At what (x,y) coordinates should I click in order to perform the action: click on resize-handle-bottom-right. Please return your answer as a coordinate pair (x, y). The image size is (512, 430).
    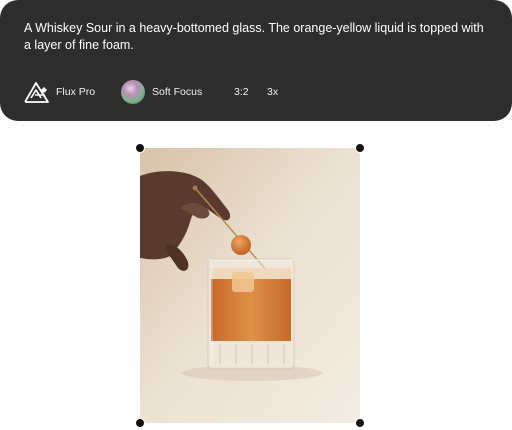
    Looking at the image, I should click on (360, 423).